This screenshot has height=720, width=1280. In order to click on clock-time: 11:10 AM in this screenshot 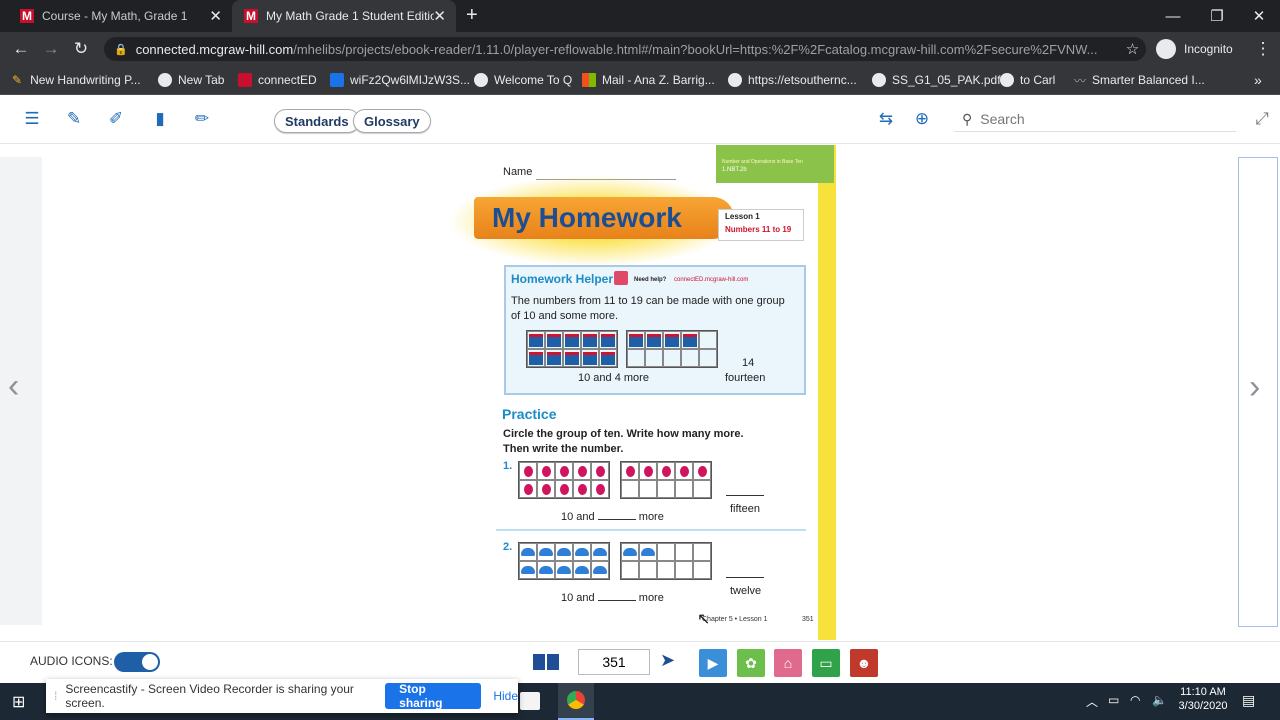, I will do `click(1203, 692)`.